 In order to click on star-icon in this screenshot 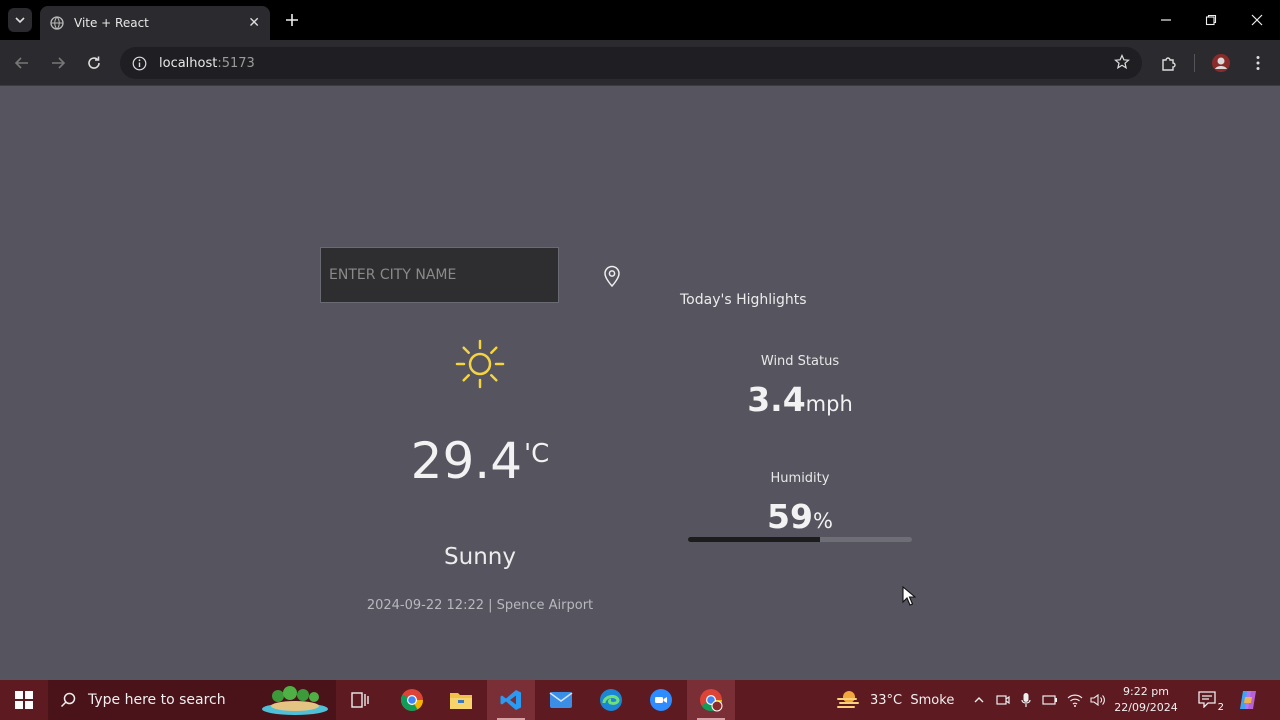, I will do `click(1122, 62)`.